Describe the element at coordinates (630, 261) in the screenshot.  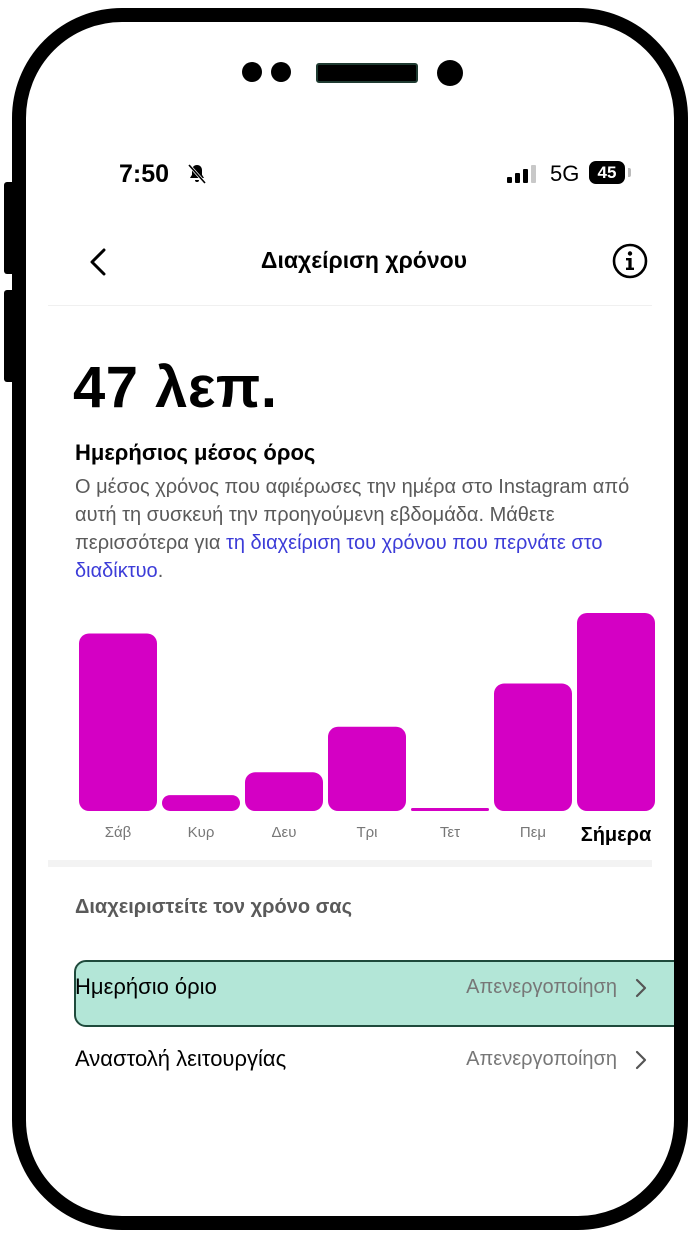
I see `info-circle-icon` at that location.